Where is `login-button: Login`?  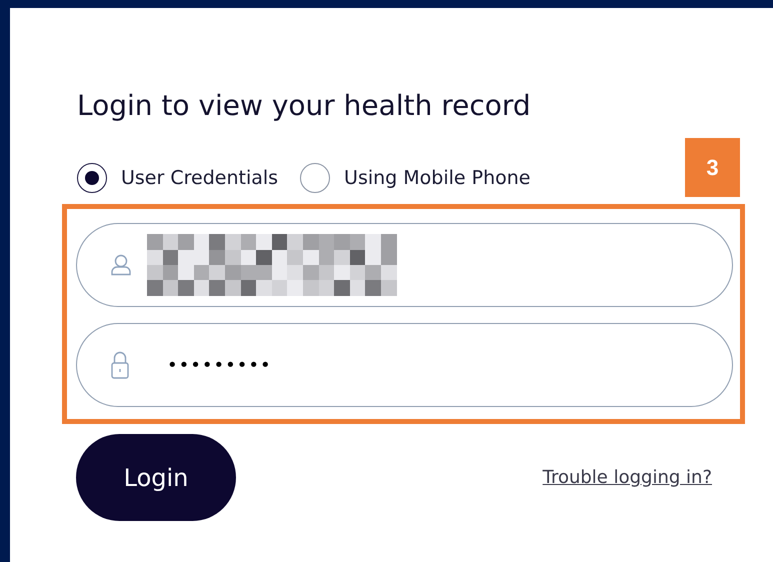 login-button: Login is located at coordinates (156, 477).